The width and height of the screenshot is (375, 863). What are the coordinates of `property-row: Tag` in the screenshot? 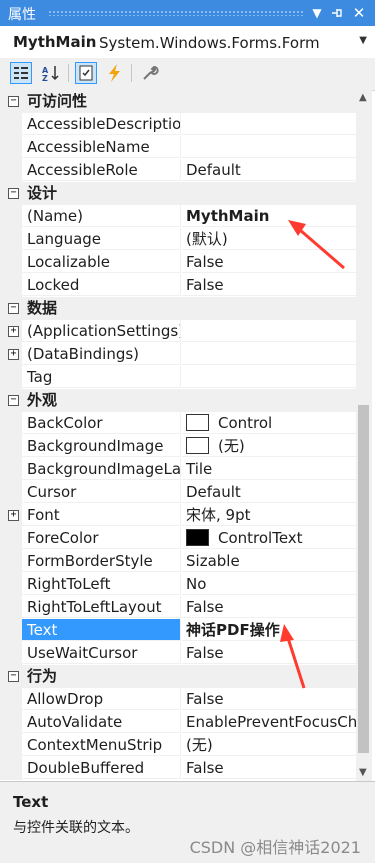 It's located at (178, 377).